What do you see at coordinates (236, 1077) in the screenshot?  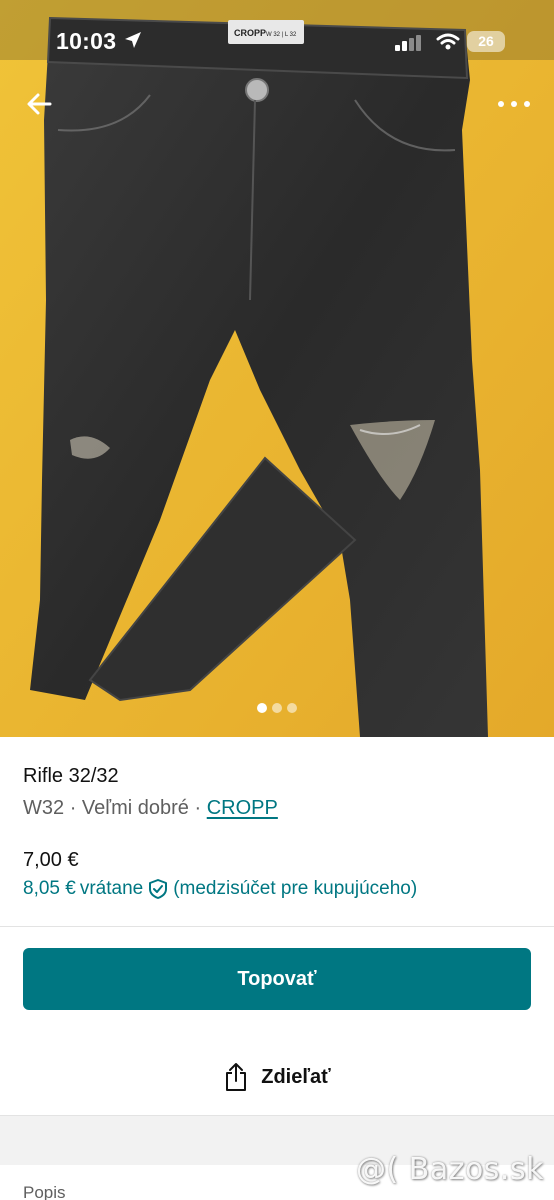 I see `share-icon` at bounding box center [236, 1077].